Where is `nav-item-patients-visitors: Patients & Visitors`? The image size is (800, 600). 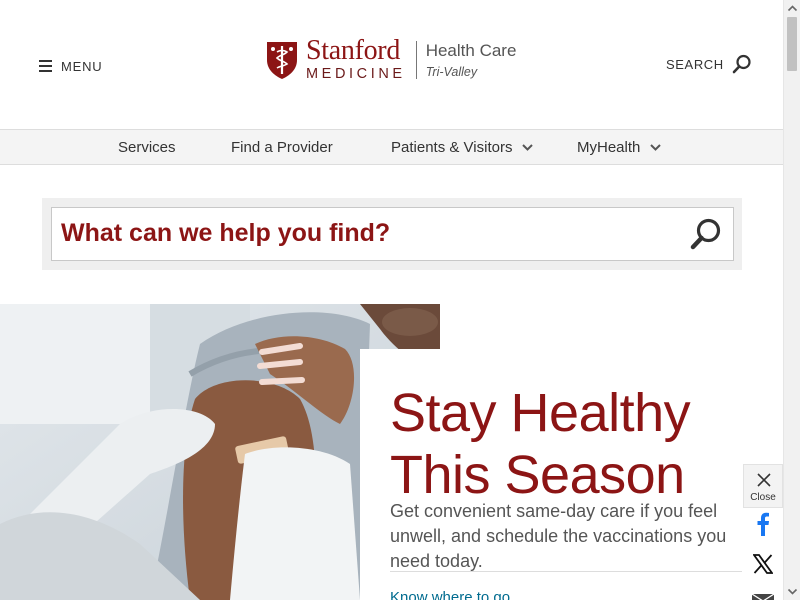
nav-item-patients-visitors: Patients & Visitors is located at coordinates (462, 147).